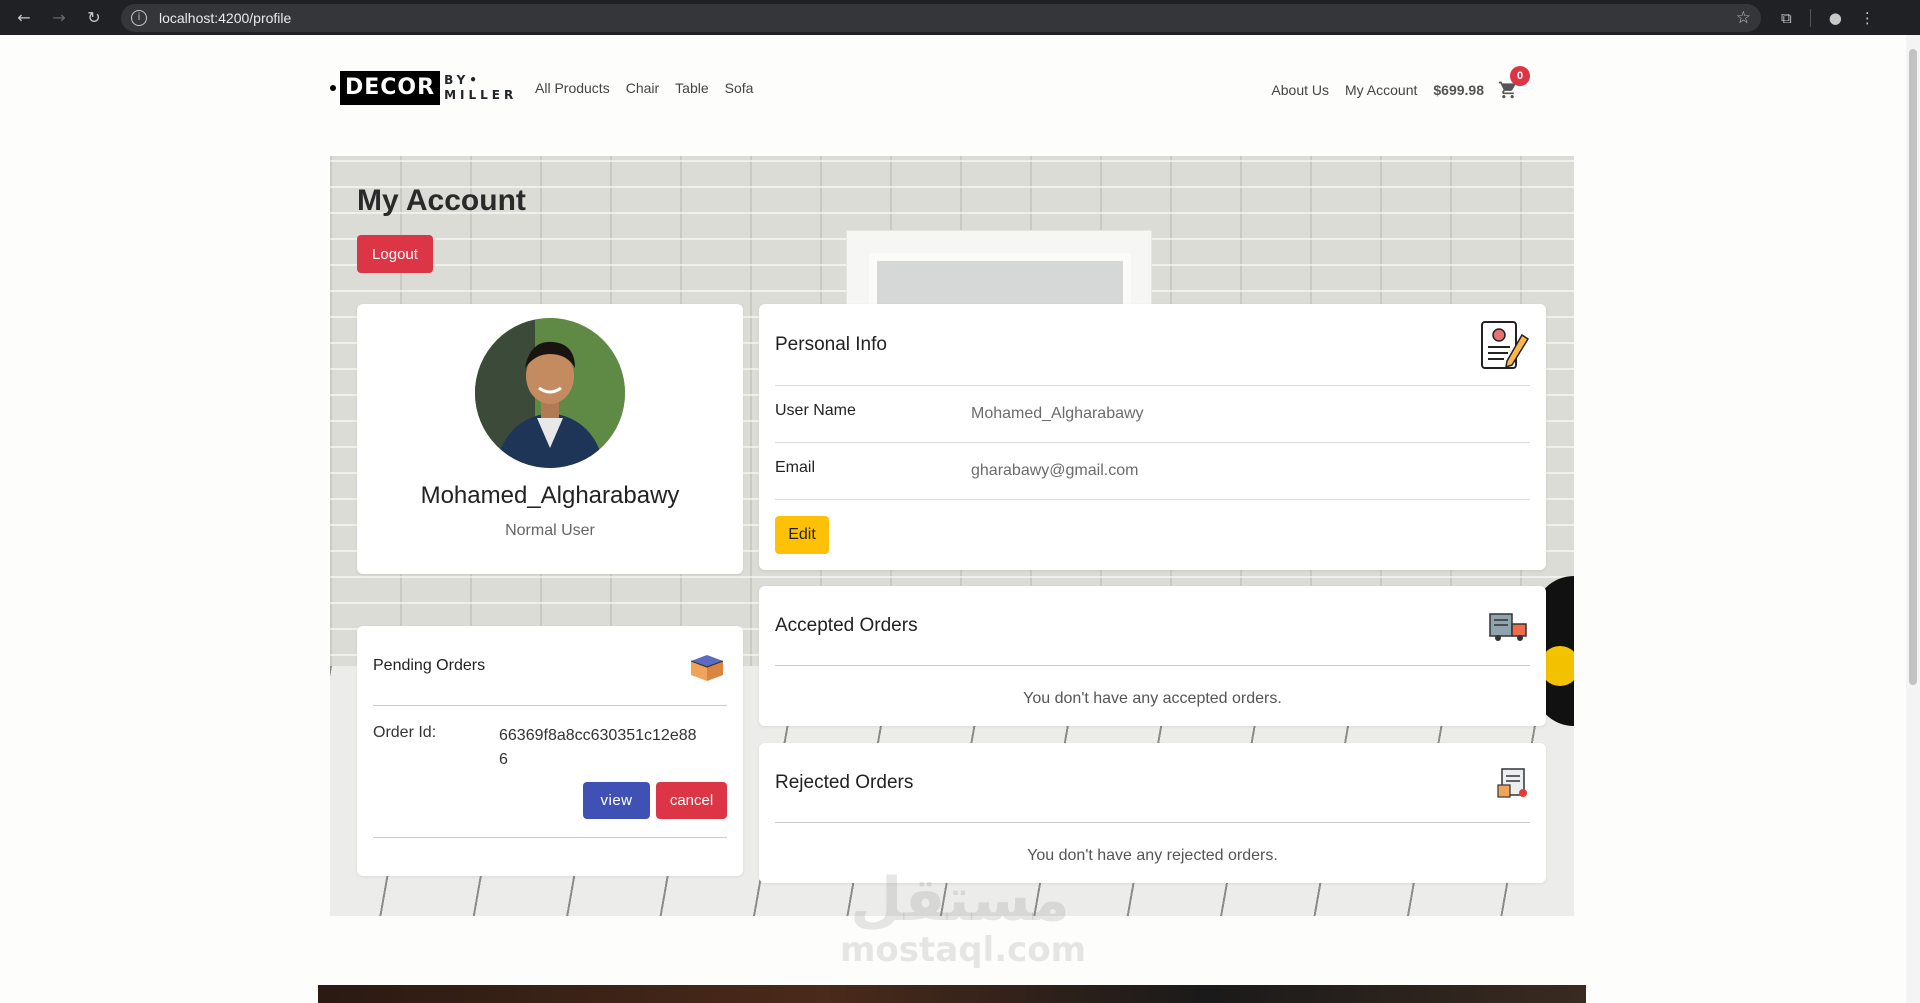  Describe the element at coordinates (550, 810) in the screenshot. I see `order-actions: view cancel` at that location.